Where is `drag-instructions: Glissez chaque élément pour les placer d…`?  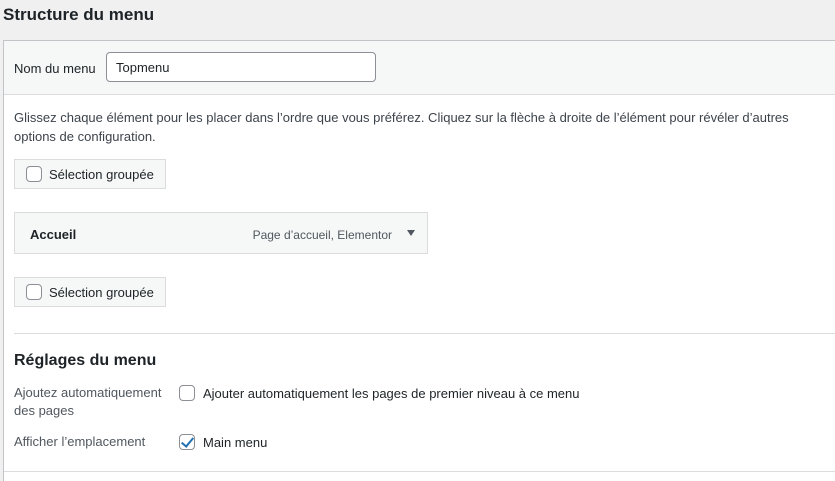
drag-instructions: Glissez chaque élément pour les placer d… is located at coordinates (401, 127).